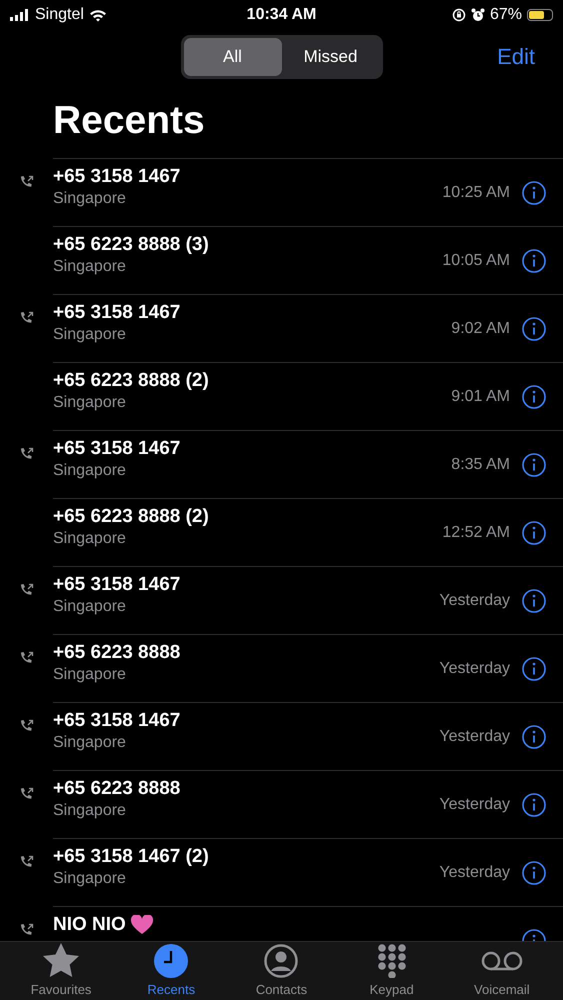  What do you see at coordinates (480, 329) in the screenshot?
I see `call-time: 9:02 AM` at bounding box center [480, 329].